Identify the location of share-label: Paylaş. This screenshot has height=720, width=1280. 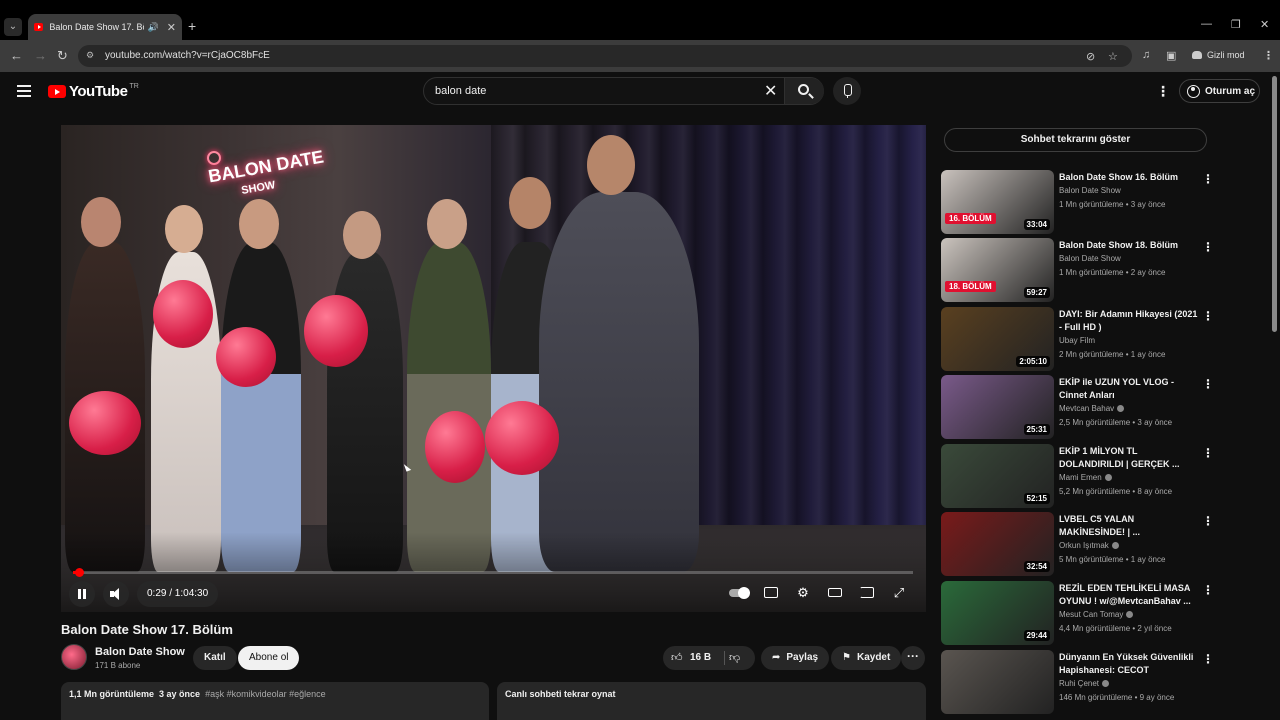
(802, 657).